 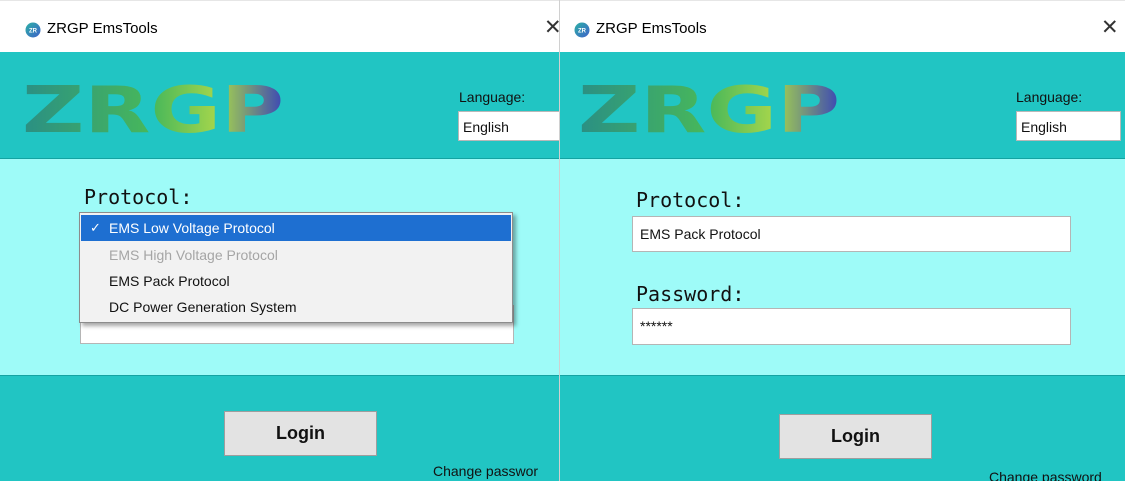 I want to click on option-label: EMS Low Voltage Protocol, so click(x=192, y=228).